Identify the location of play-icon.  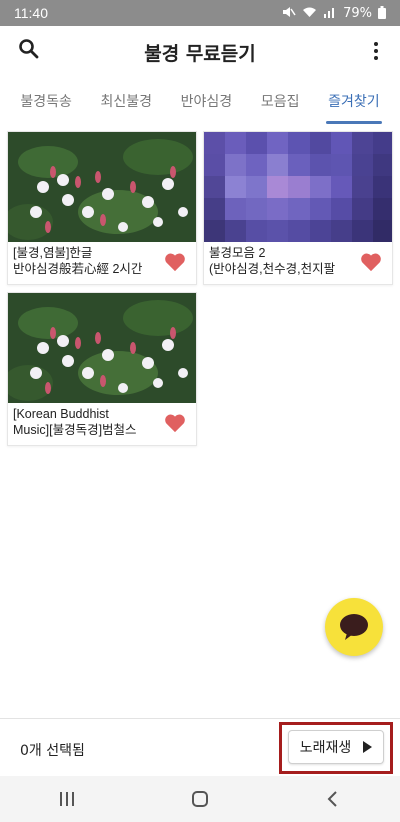
(368, 747).